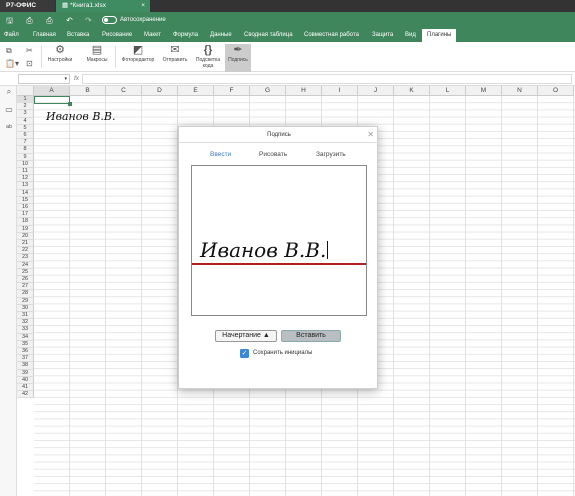  I want to click on column-header: G, so click(268, 91).